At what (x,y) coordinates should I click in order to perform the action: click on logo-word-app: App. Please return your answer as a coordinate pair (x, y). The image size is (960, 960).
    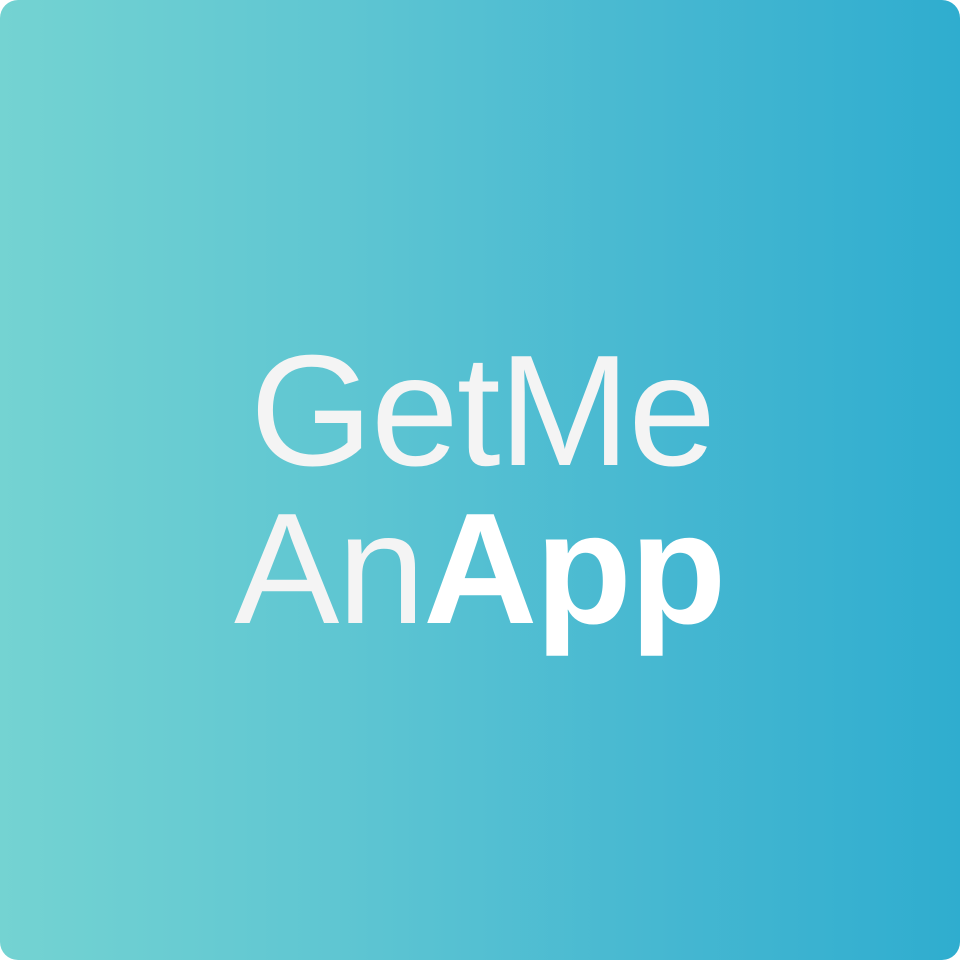
    Looking at the image, I should click on (574, 569).